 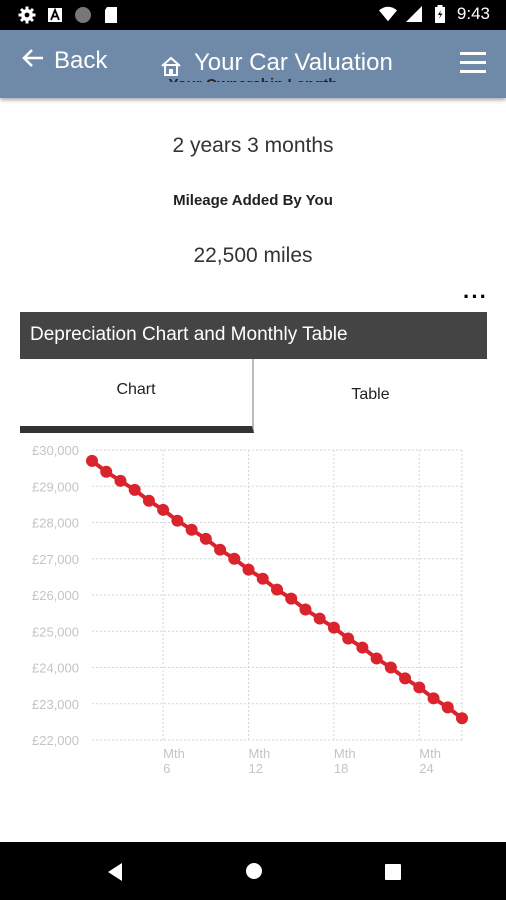 I want to click on system-nav-bar, so click(x=253, y=871).